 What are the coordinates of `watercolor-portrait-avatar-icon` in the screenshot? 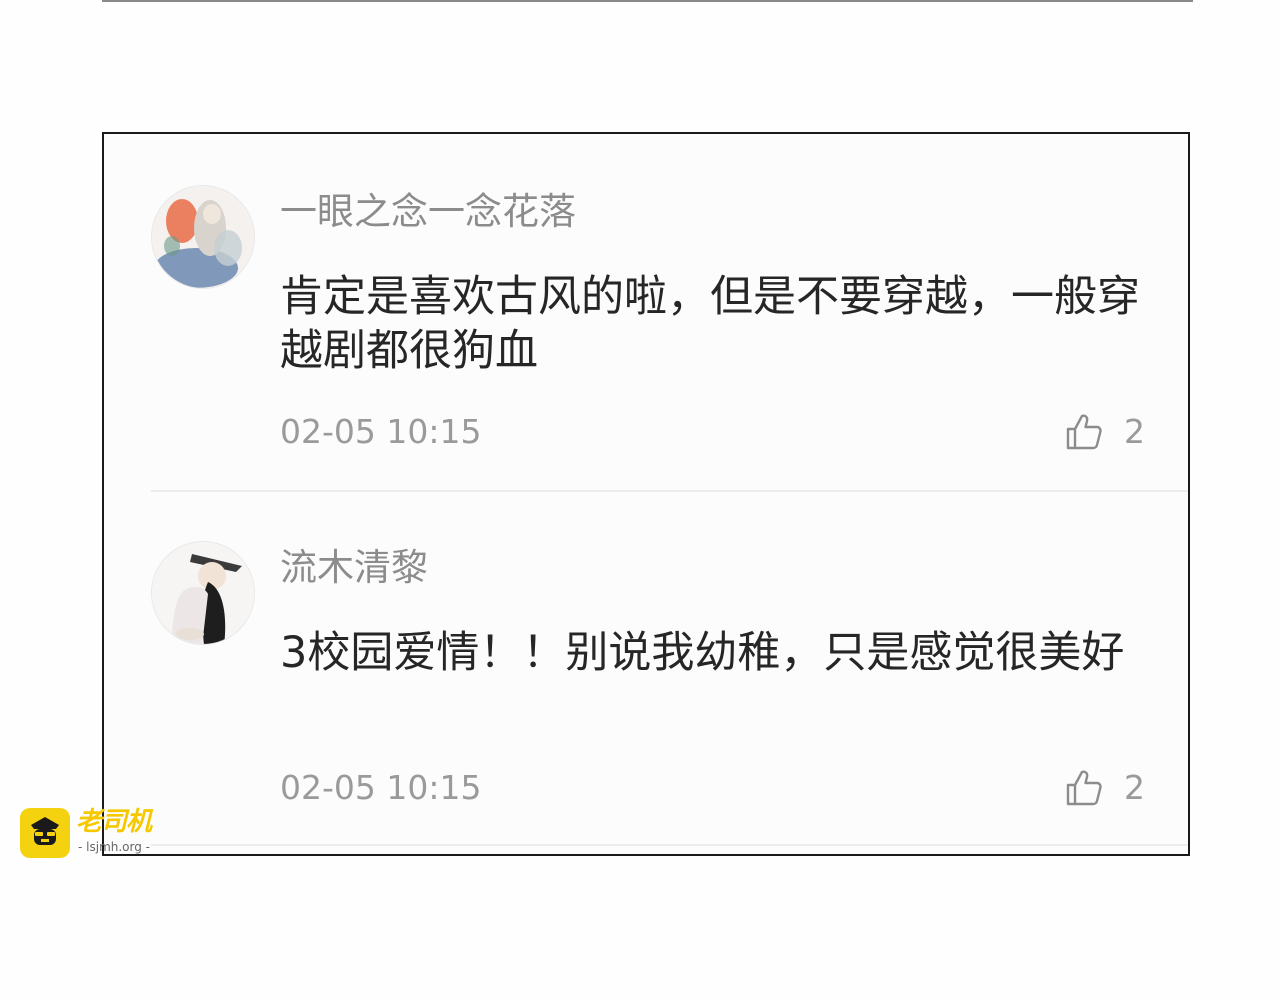 It's located at (203, 237).